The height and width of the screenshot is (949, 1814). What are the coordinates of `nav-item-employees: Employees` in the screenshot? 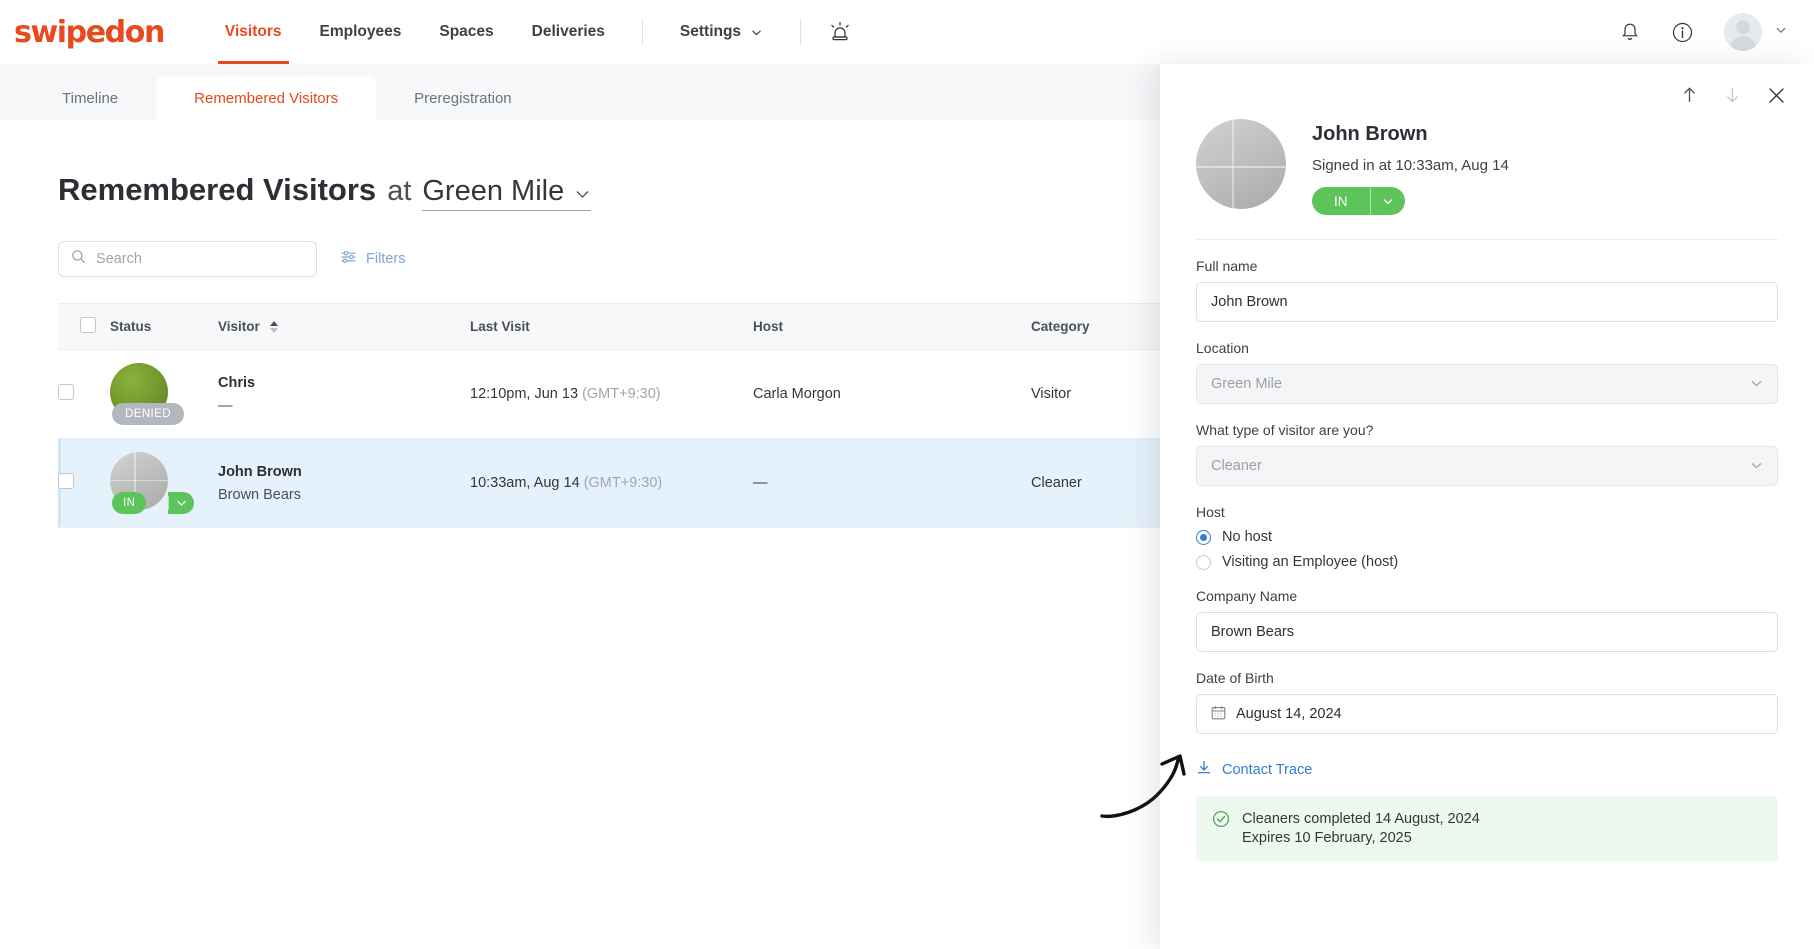 It's located at (361, 32).